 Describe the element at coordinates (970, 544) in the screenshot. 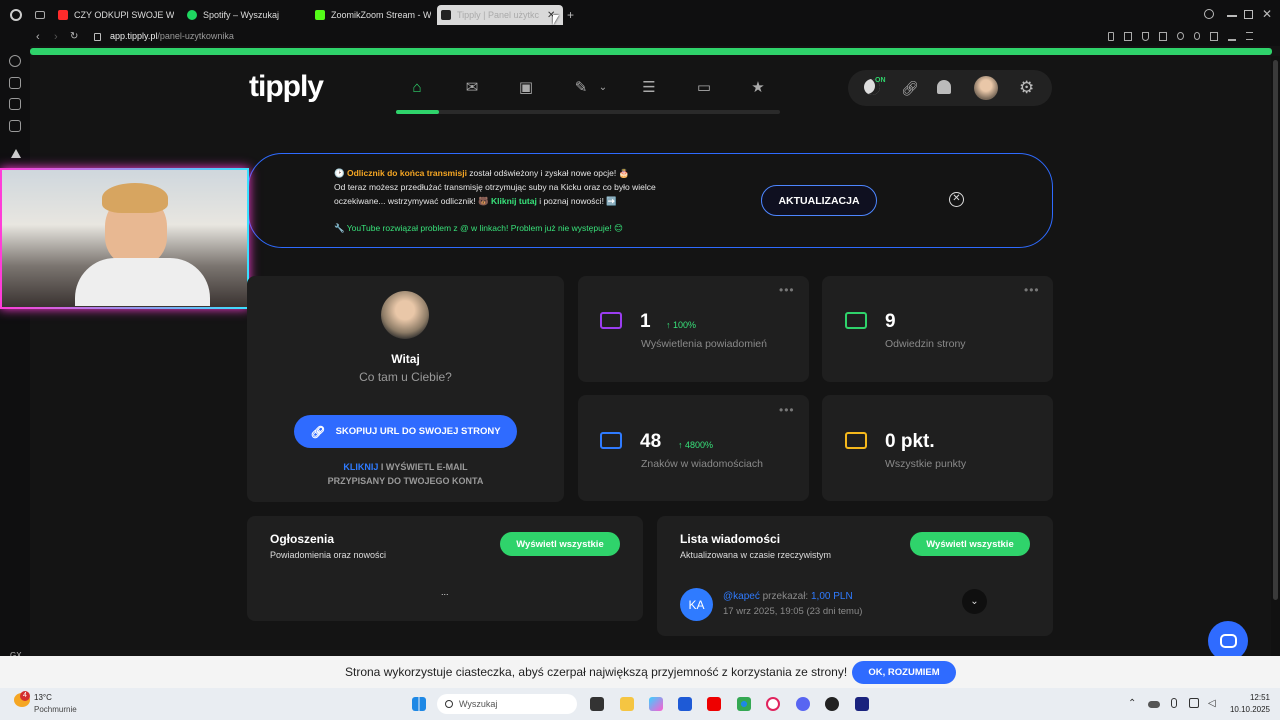

I see `show-all-messages-button: Wyświetl wszystkie` at that location.